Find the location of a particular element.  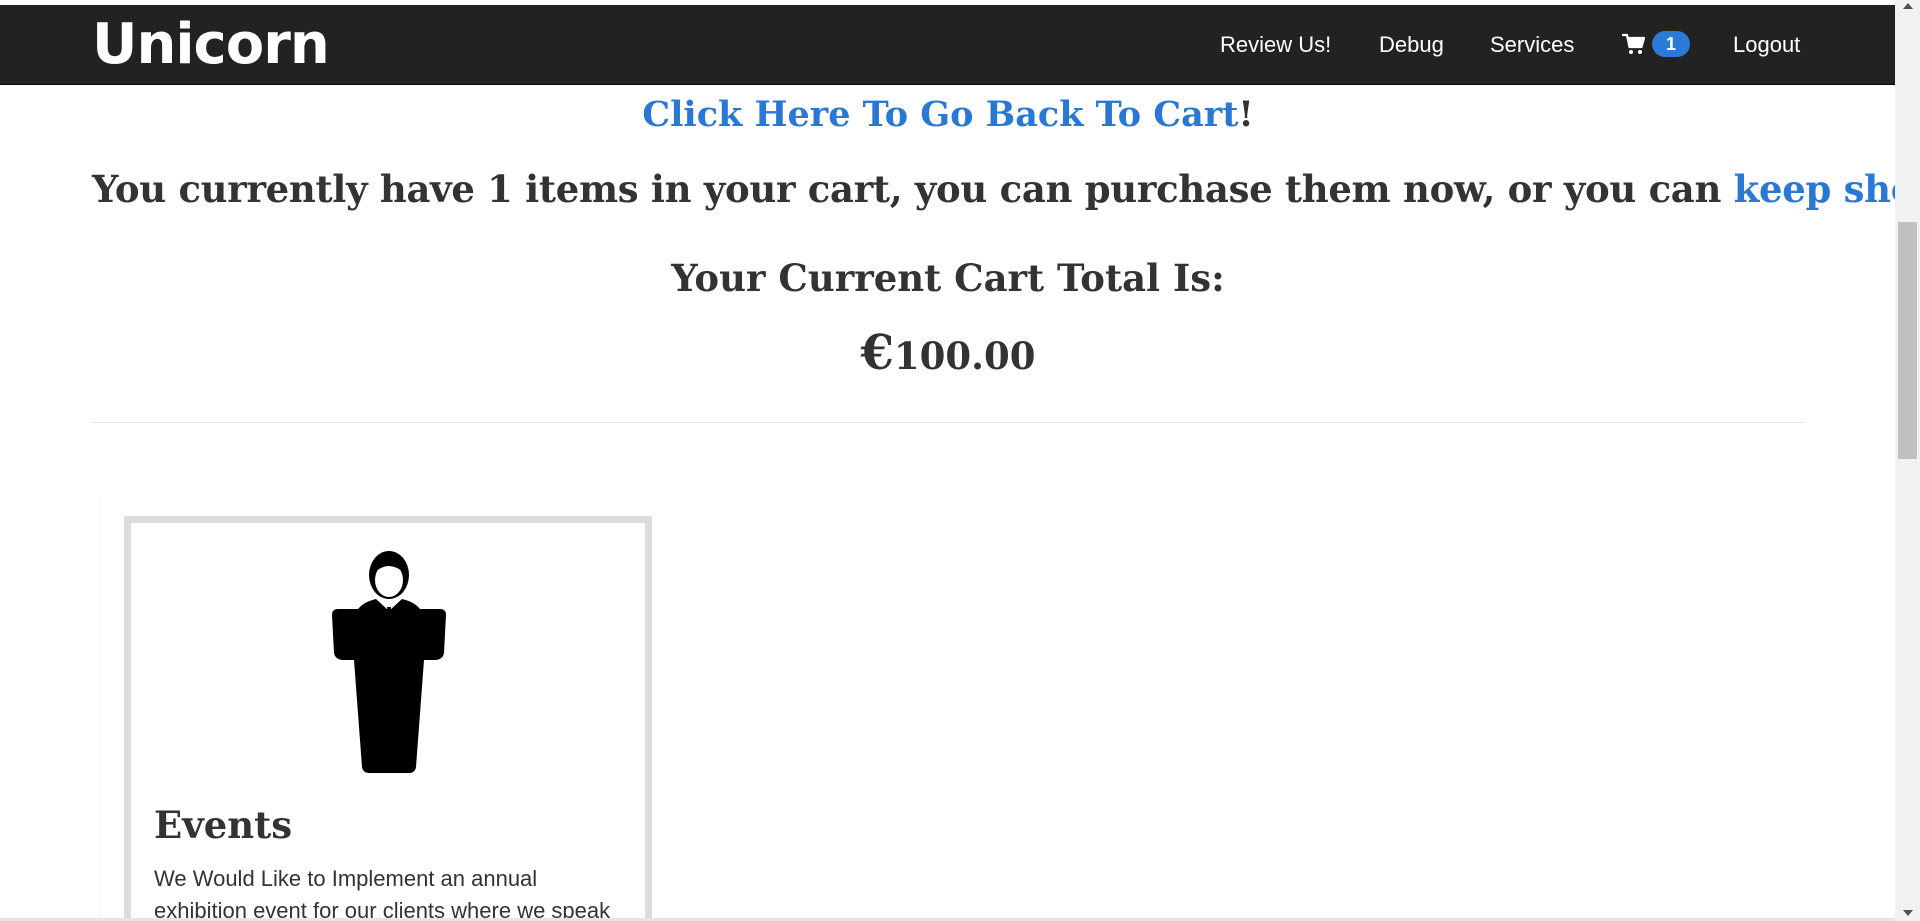

cart-count-badge: 1 is located at coordinates (1671, 44).